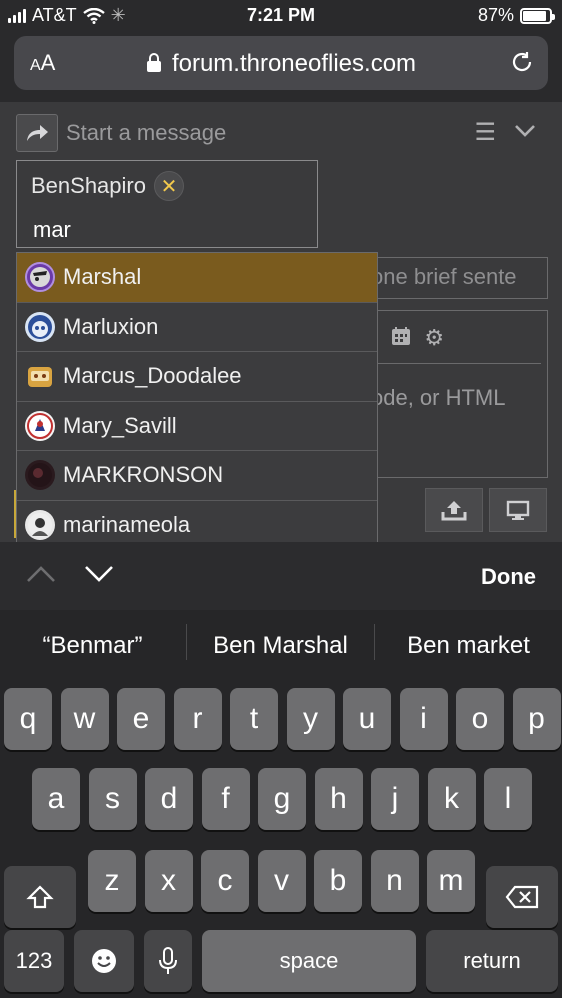  I want to click on emoji-key, so click(104, 961).